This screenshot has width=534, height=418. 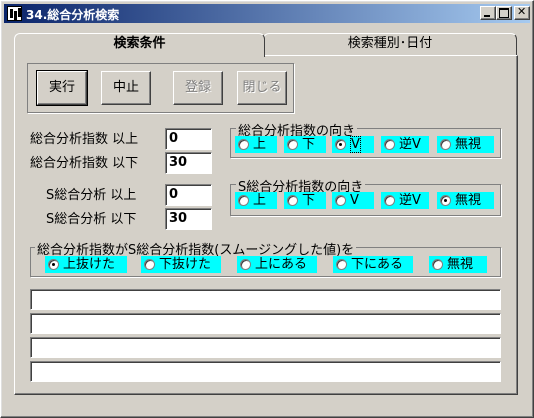 I want to click on cross-below-radio: 下にある, so click(x=373, y=264).